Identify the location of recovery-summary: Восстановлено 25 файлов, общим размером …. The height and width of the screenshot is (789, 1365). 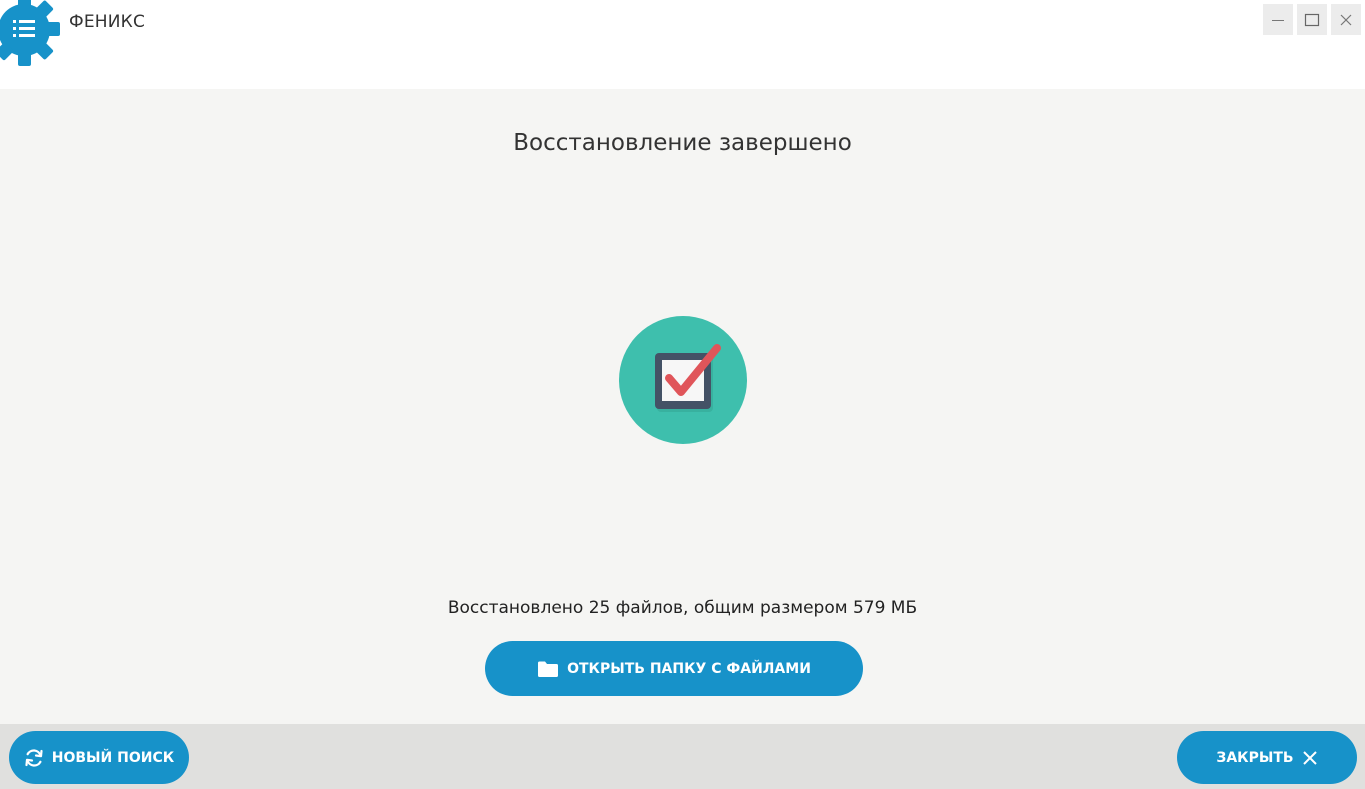
(682, 608).